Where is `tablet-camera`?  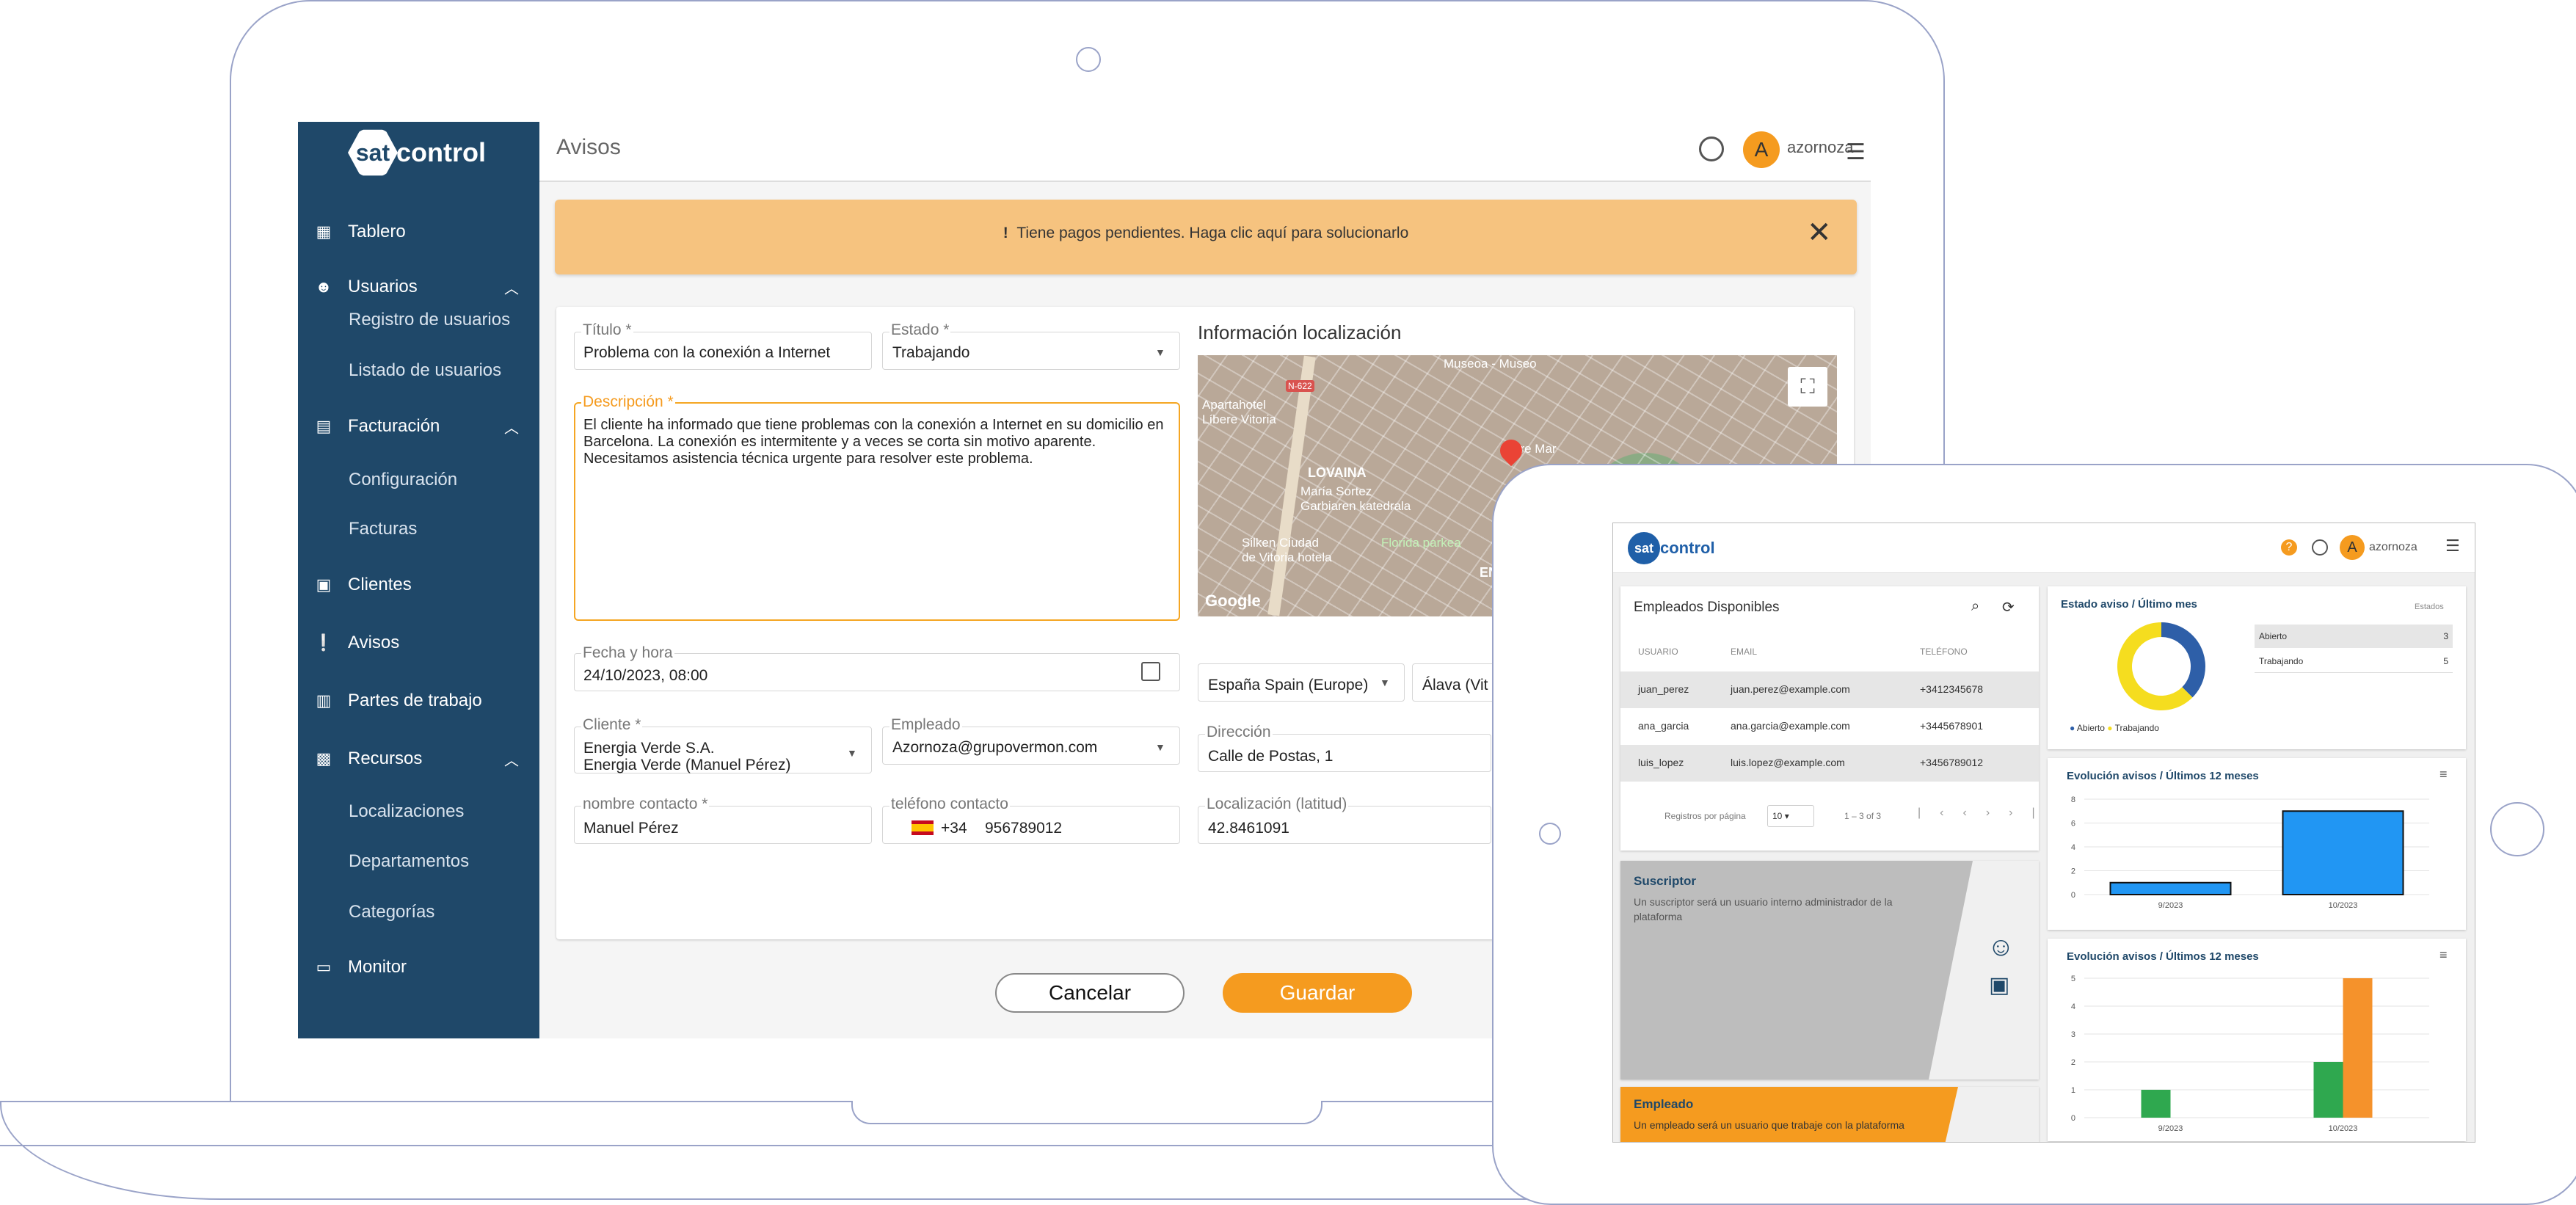 tablet-camera is located at coordinates (1550, 834).